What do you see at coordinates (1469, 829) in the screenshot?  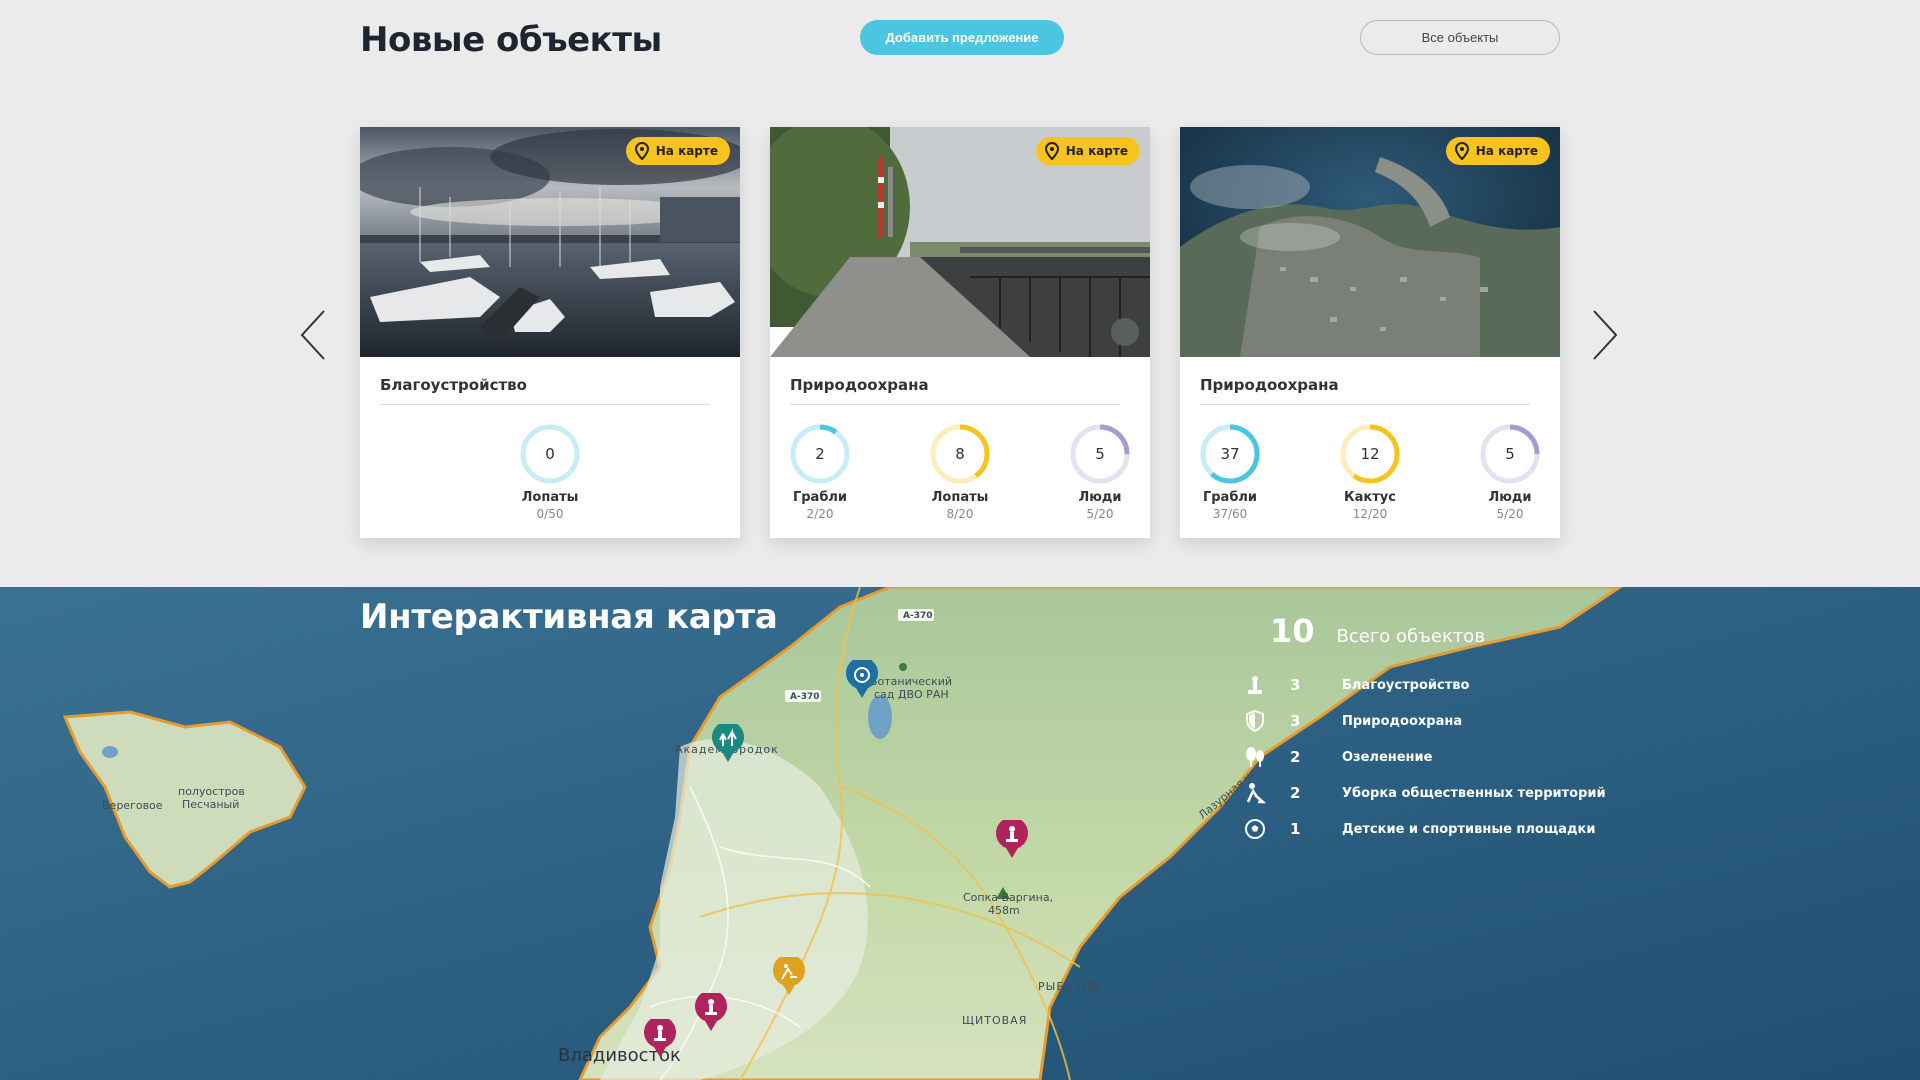 I see `legend-name: Детские и спортивные площадки` at bounding box center [1469, 829].